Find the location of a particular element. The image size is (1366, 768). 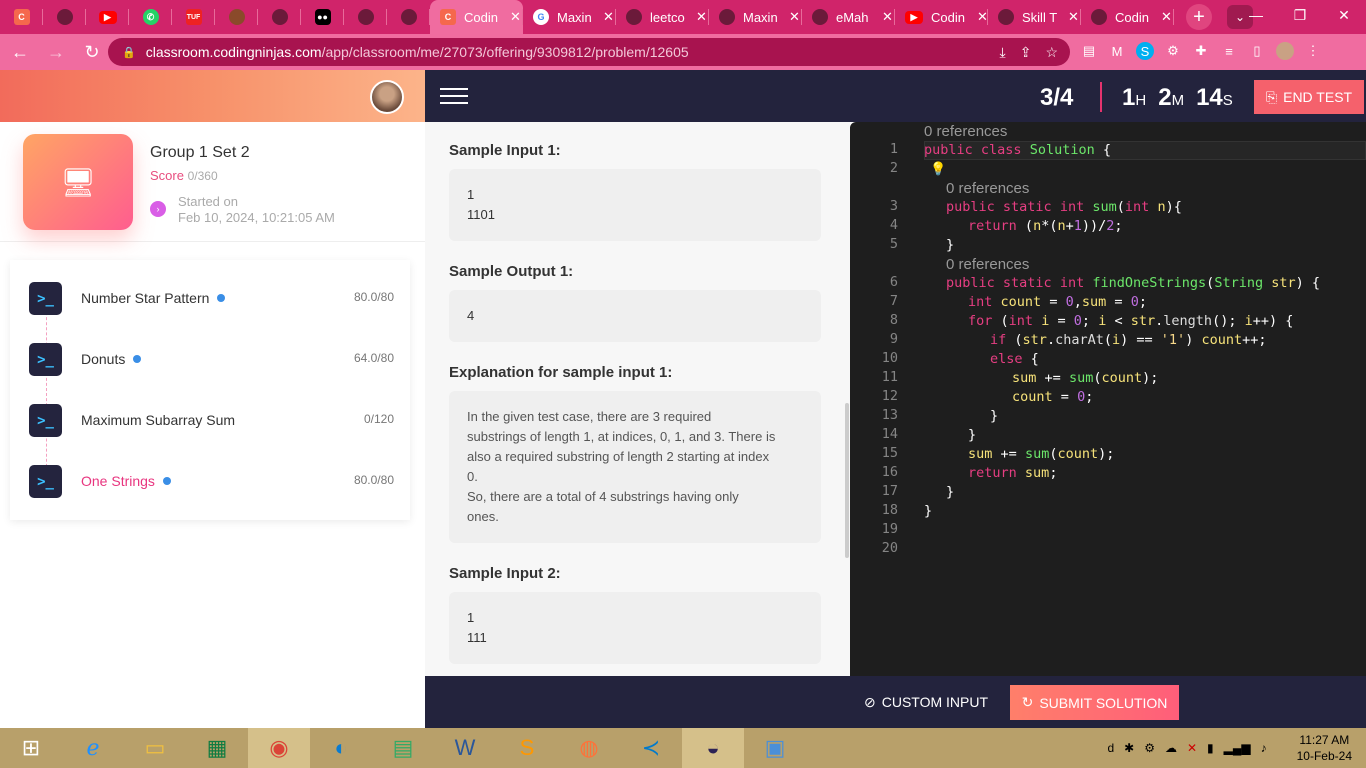

tab-title: Codin is located at coordinates (948, 17).